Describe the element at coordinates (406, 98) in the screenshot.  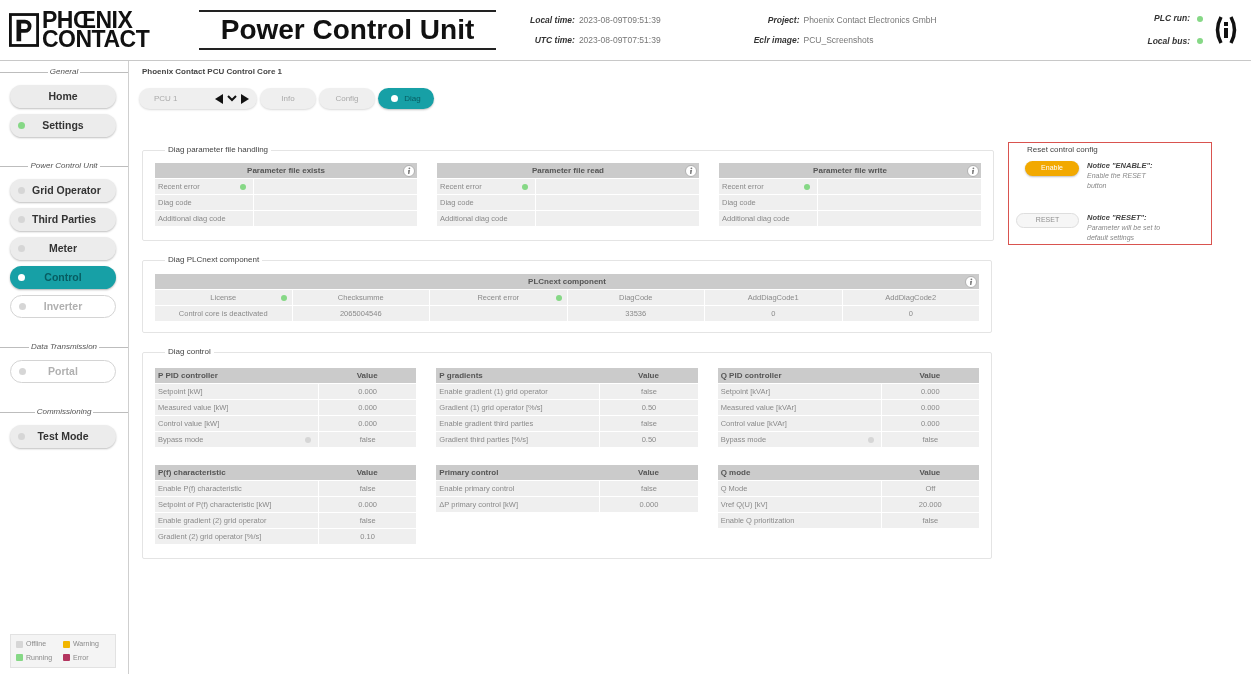
I see `tab: Diag` at that location.